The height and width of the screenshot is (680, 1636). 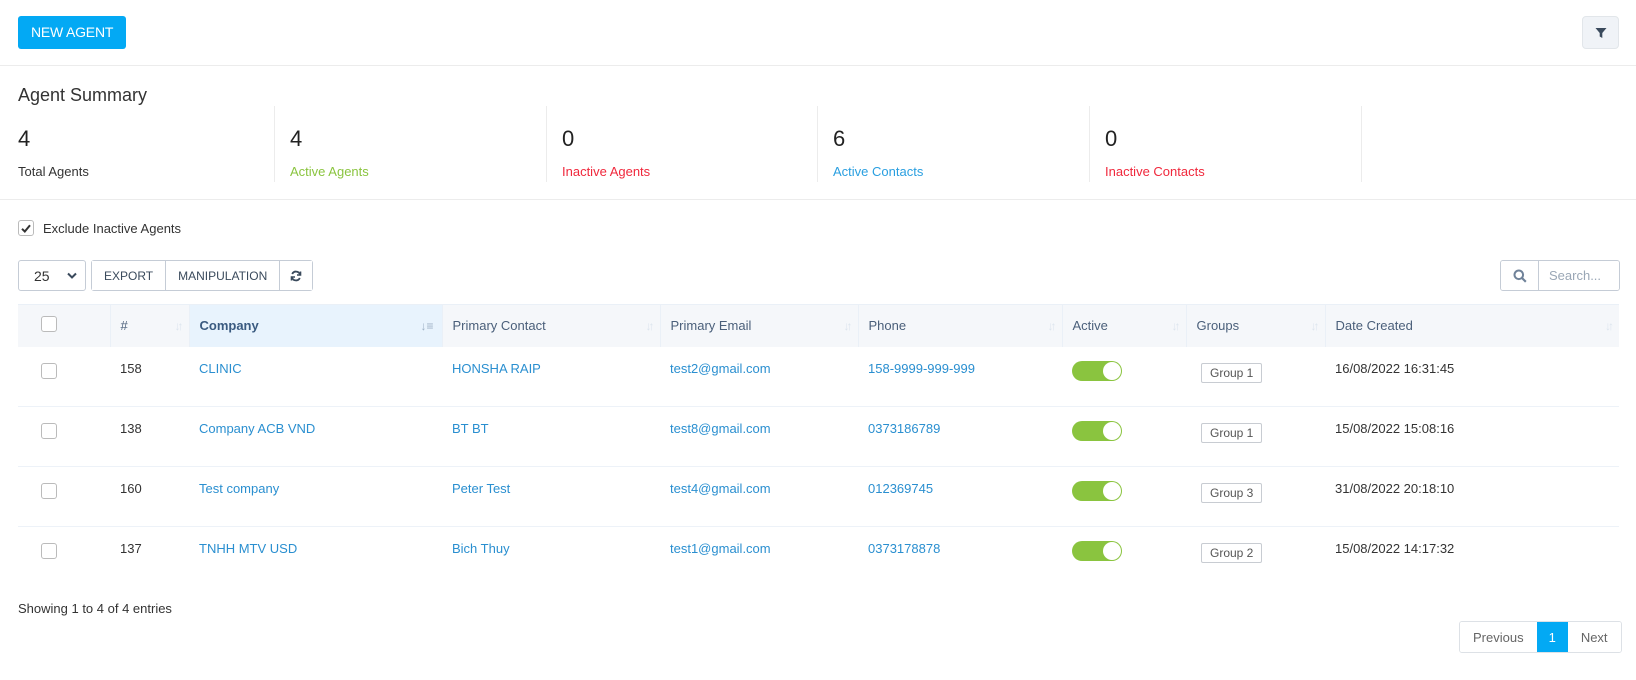 What do you see at coordinates (551, 325) in the screenshot?
I see `column-header-primary-contact: Primary Contact ↓↑` at bounding box center [551, 325].